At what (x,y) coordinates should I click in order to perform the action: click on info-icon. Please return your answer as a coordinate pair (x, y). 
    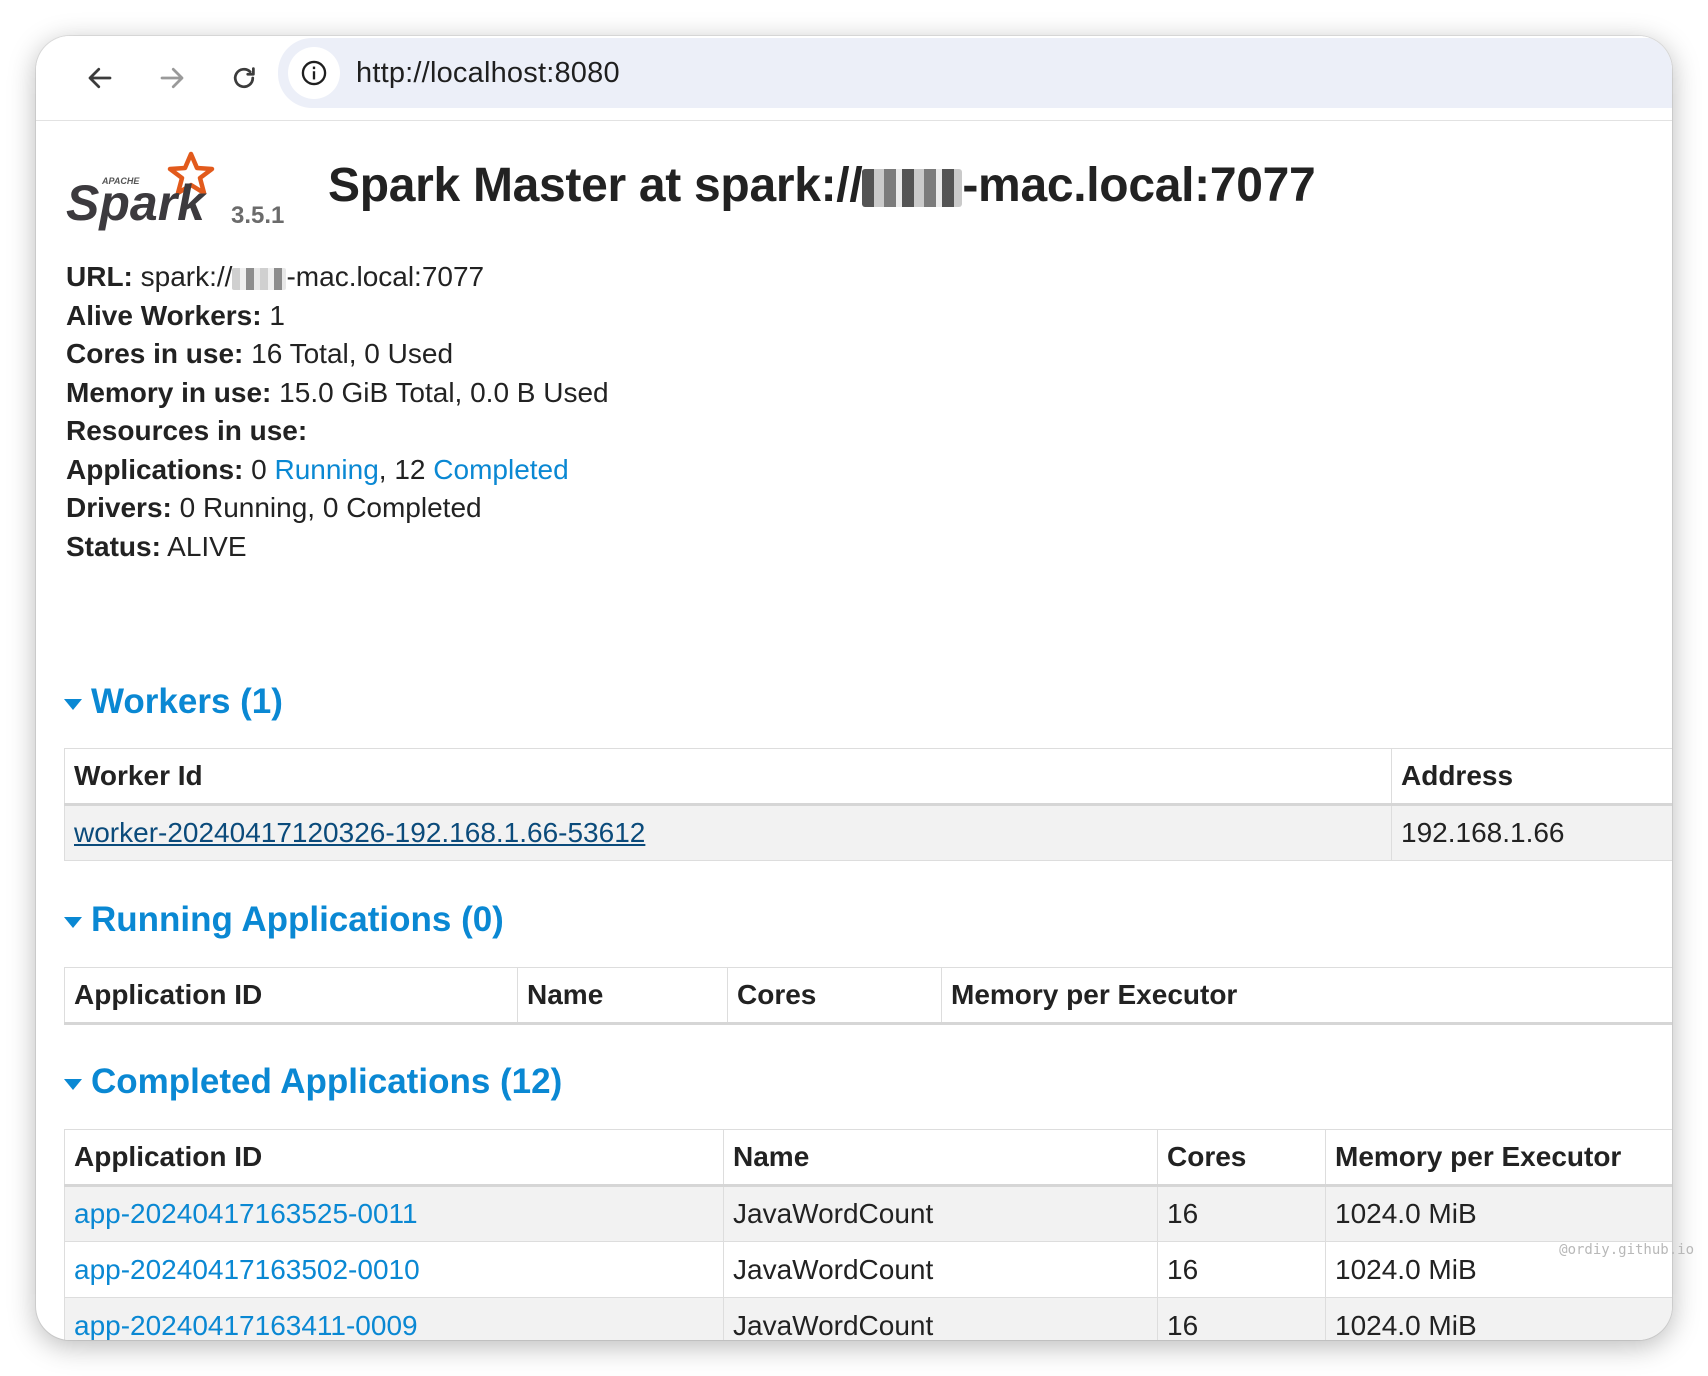
    Looking at the image, I should click on (314, 73).